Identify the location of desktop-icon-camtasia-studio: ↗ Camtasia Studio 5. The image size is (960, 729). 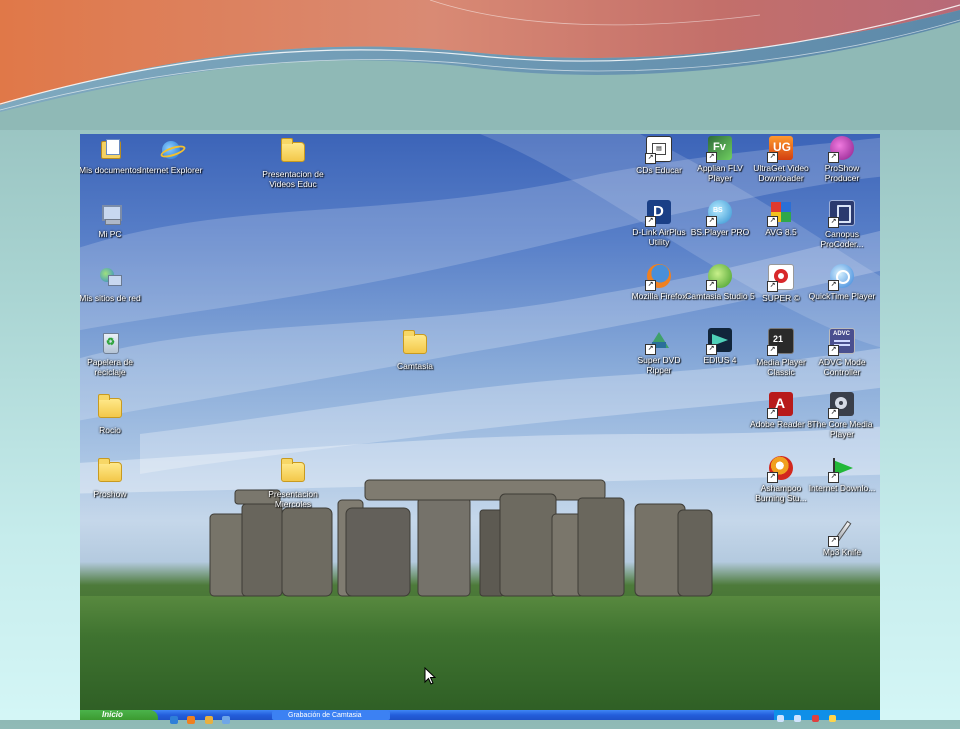
(720, 296).